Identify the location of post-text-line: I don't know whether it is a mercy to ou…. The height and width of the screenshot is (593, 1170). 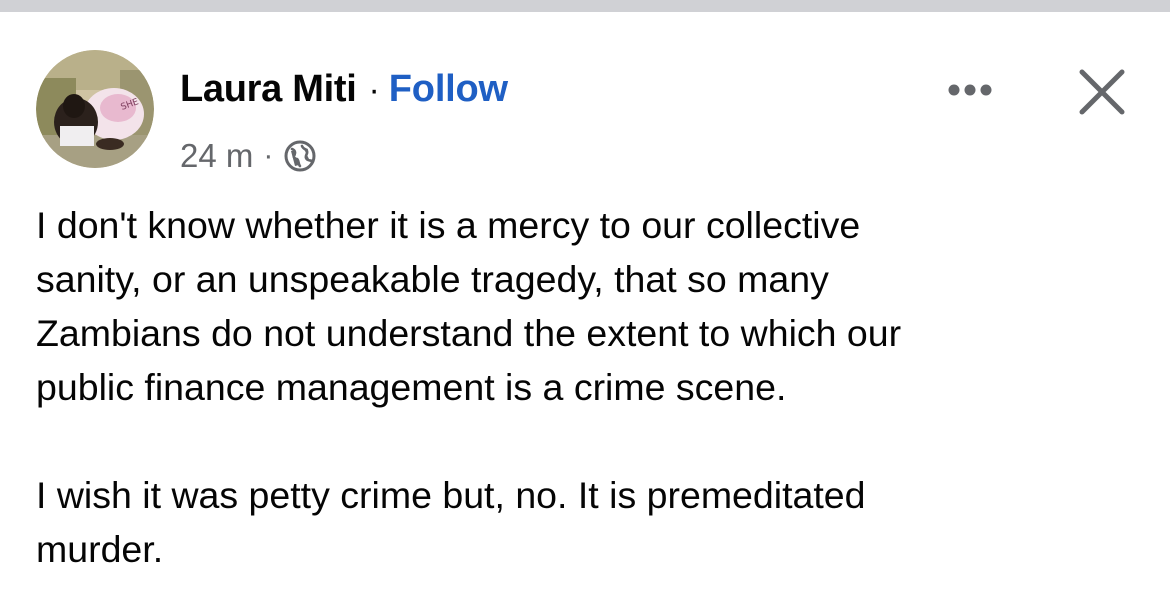
(448, 225).